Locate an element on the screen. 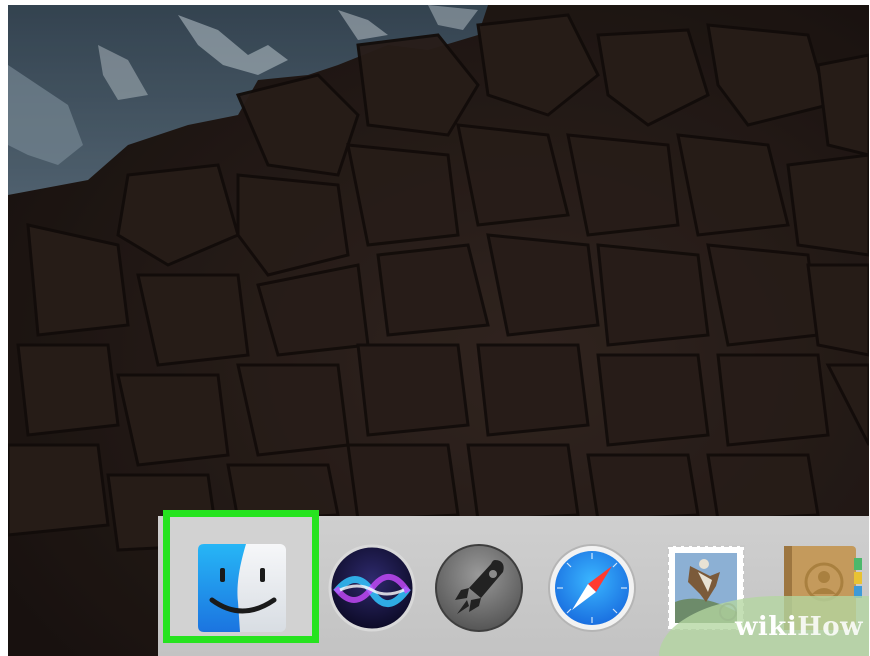 The image size is (870, 656). dock-item-safari is located at coordinates (592, 588).